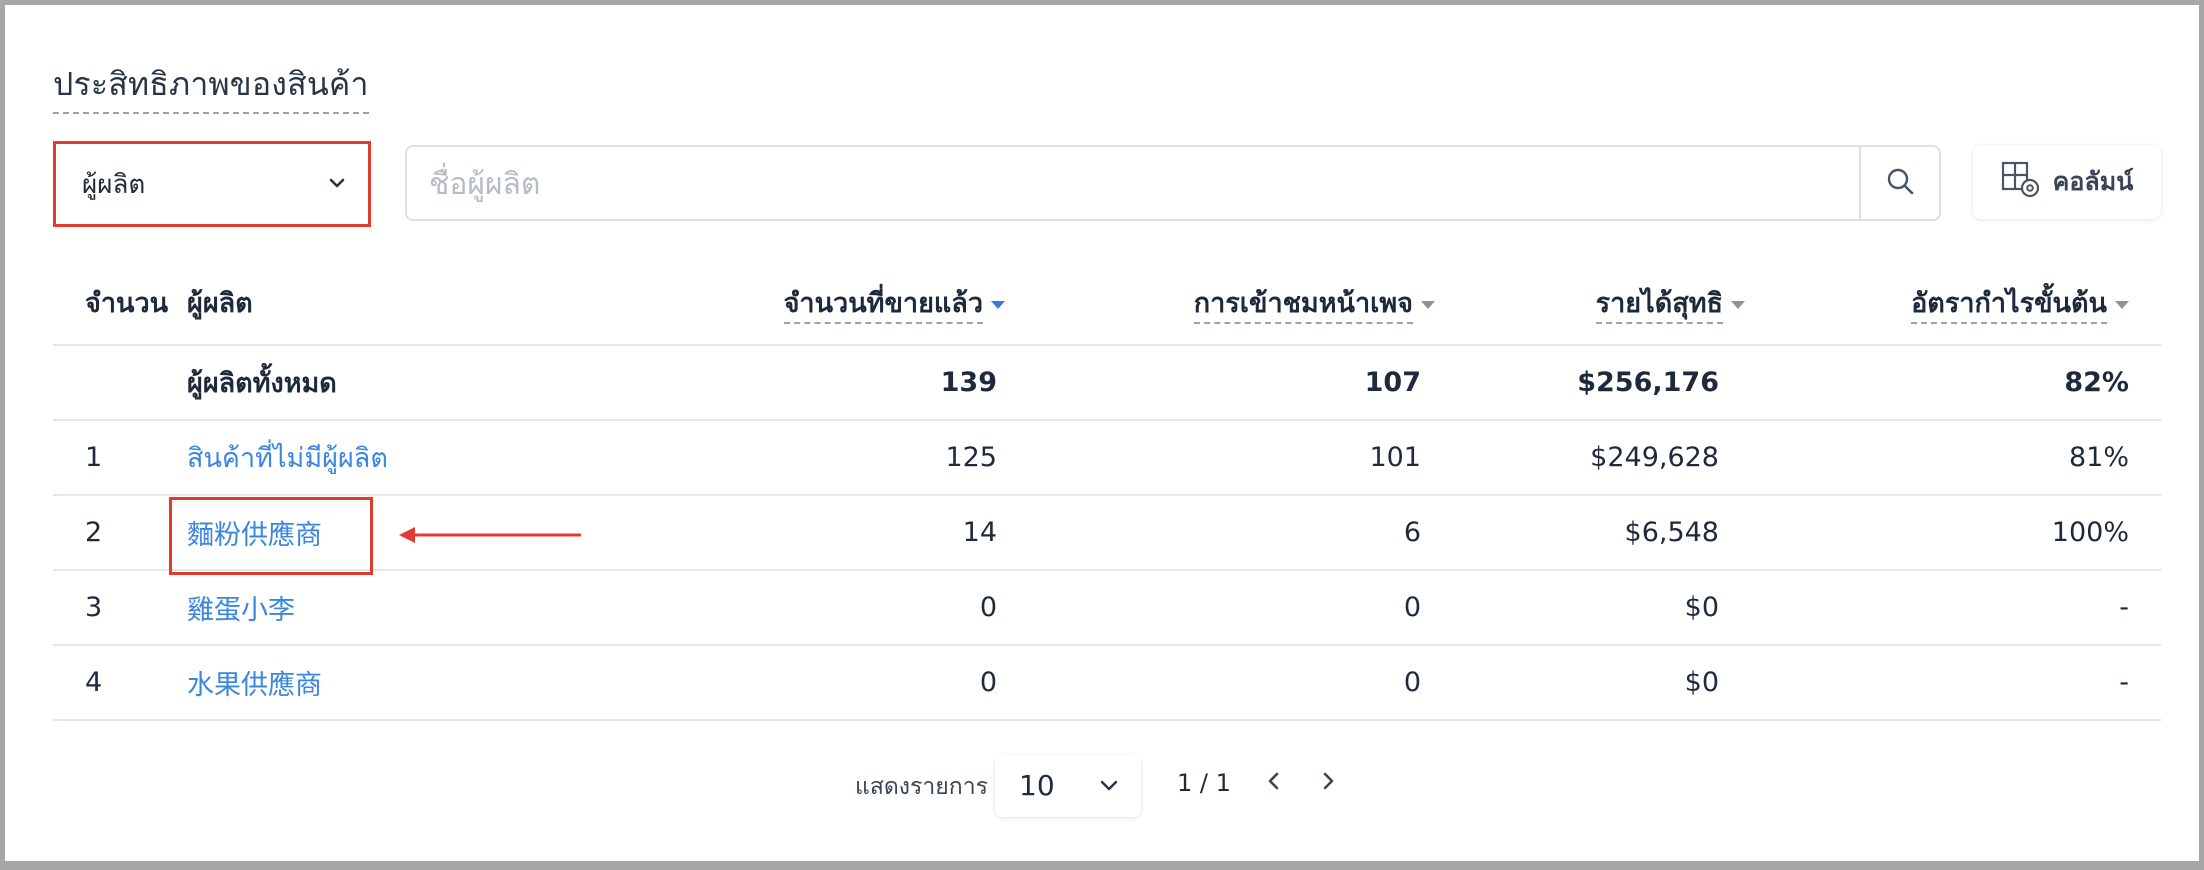 Image resolution: width=2204 pixels, height=870 pixels. I want to click on row-index: 4, so click(94, 682).